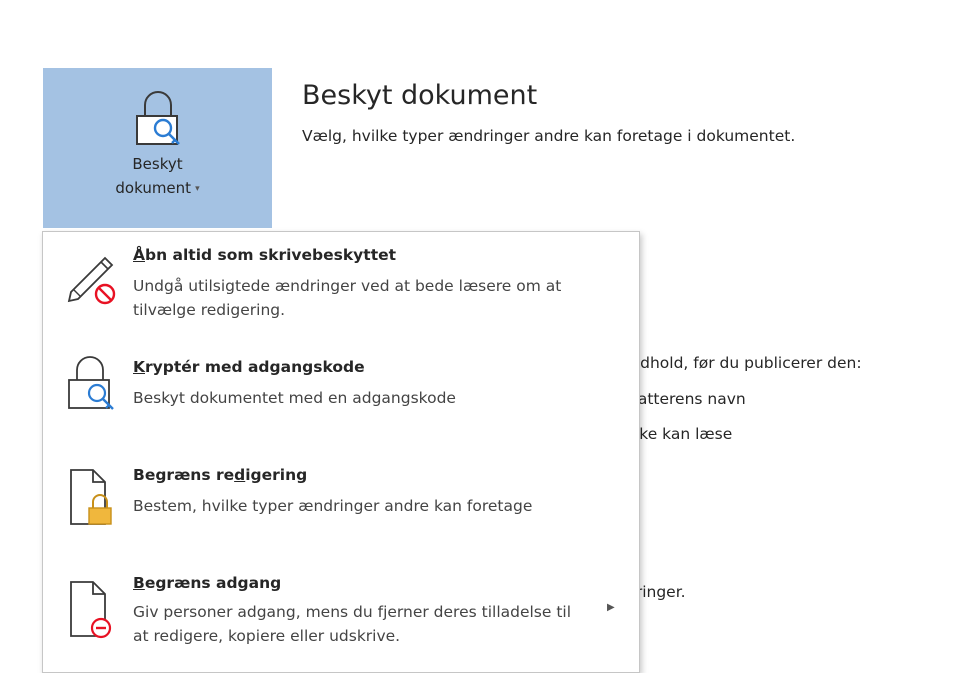 The width and height of the screenshot is (973, 673). Describe the element at coordinates (139, 255) in the screenshot. I see `menu-item-accelerator: Å` at that location.